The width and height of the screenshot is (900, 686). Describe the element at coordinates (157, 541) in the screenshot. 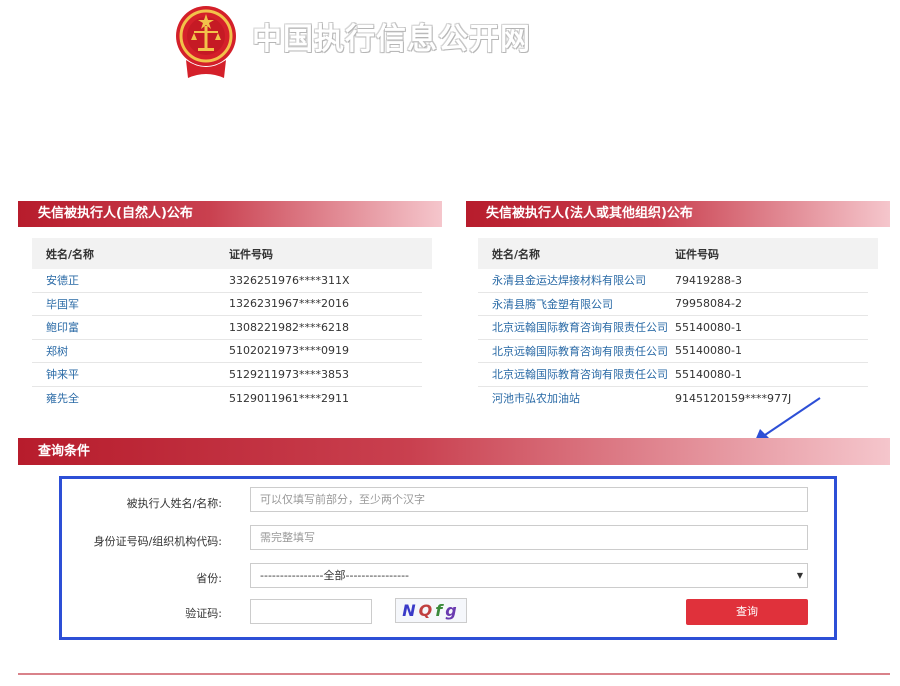

I see `id-label: 身份证号码/组织机构代码:` at that location.